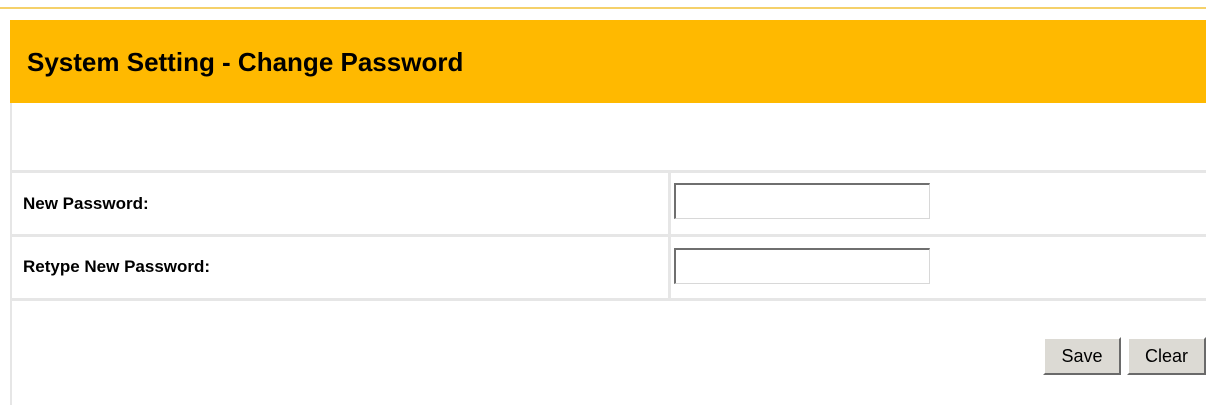  I want to click on form-divider-top, so click(608, 171).